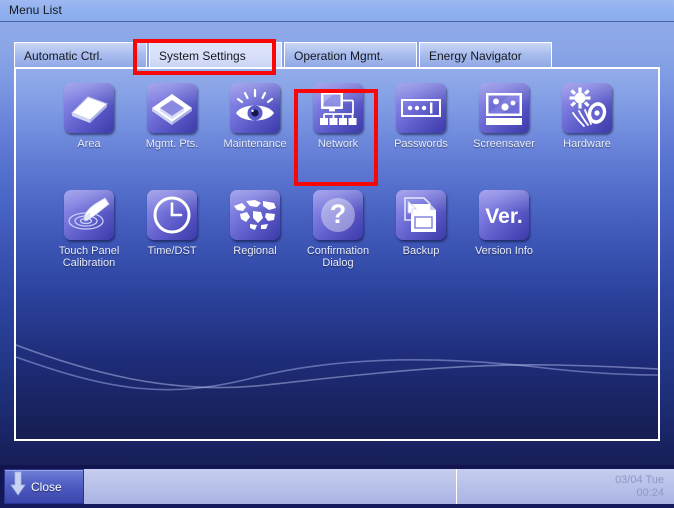 This screenshot has width=674, height=508. I want to click on tab-label: Operation Mgmt., so click(339, 55).